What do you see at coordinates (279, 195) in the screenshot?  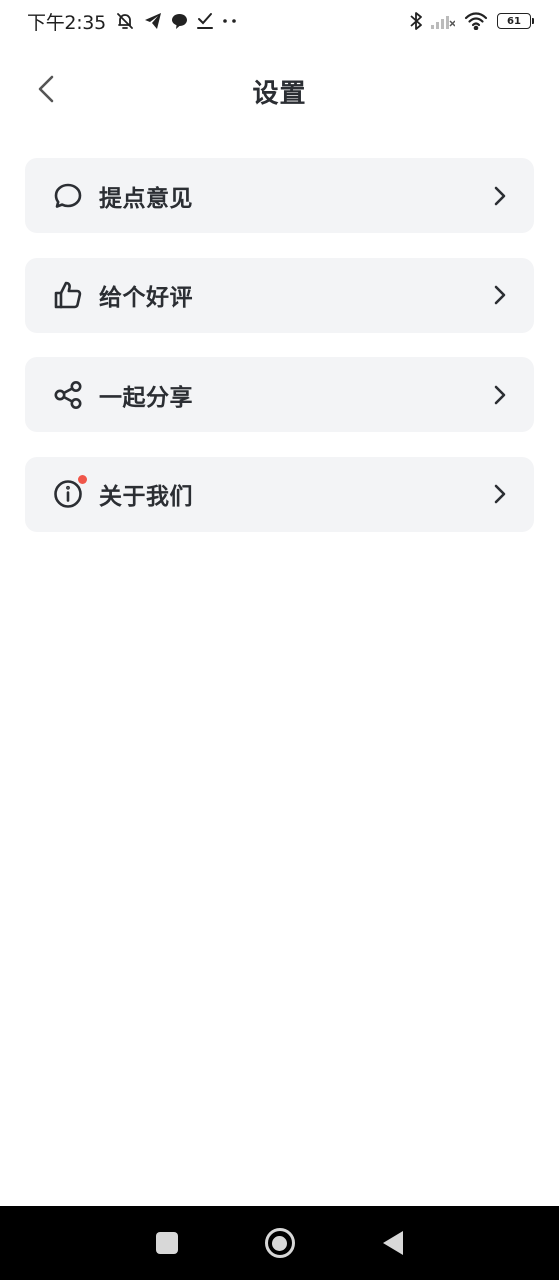 I see `menu-item-feedback: 提点意见` at bounding box center [279, 195].